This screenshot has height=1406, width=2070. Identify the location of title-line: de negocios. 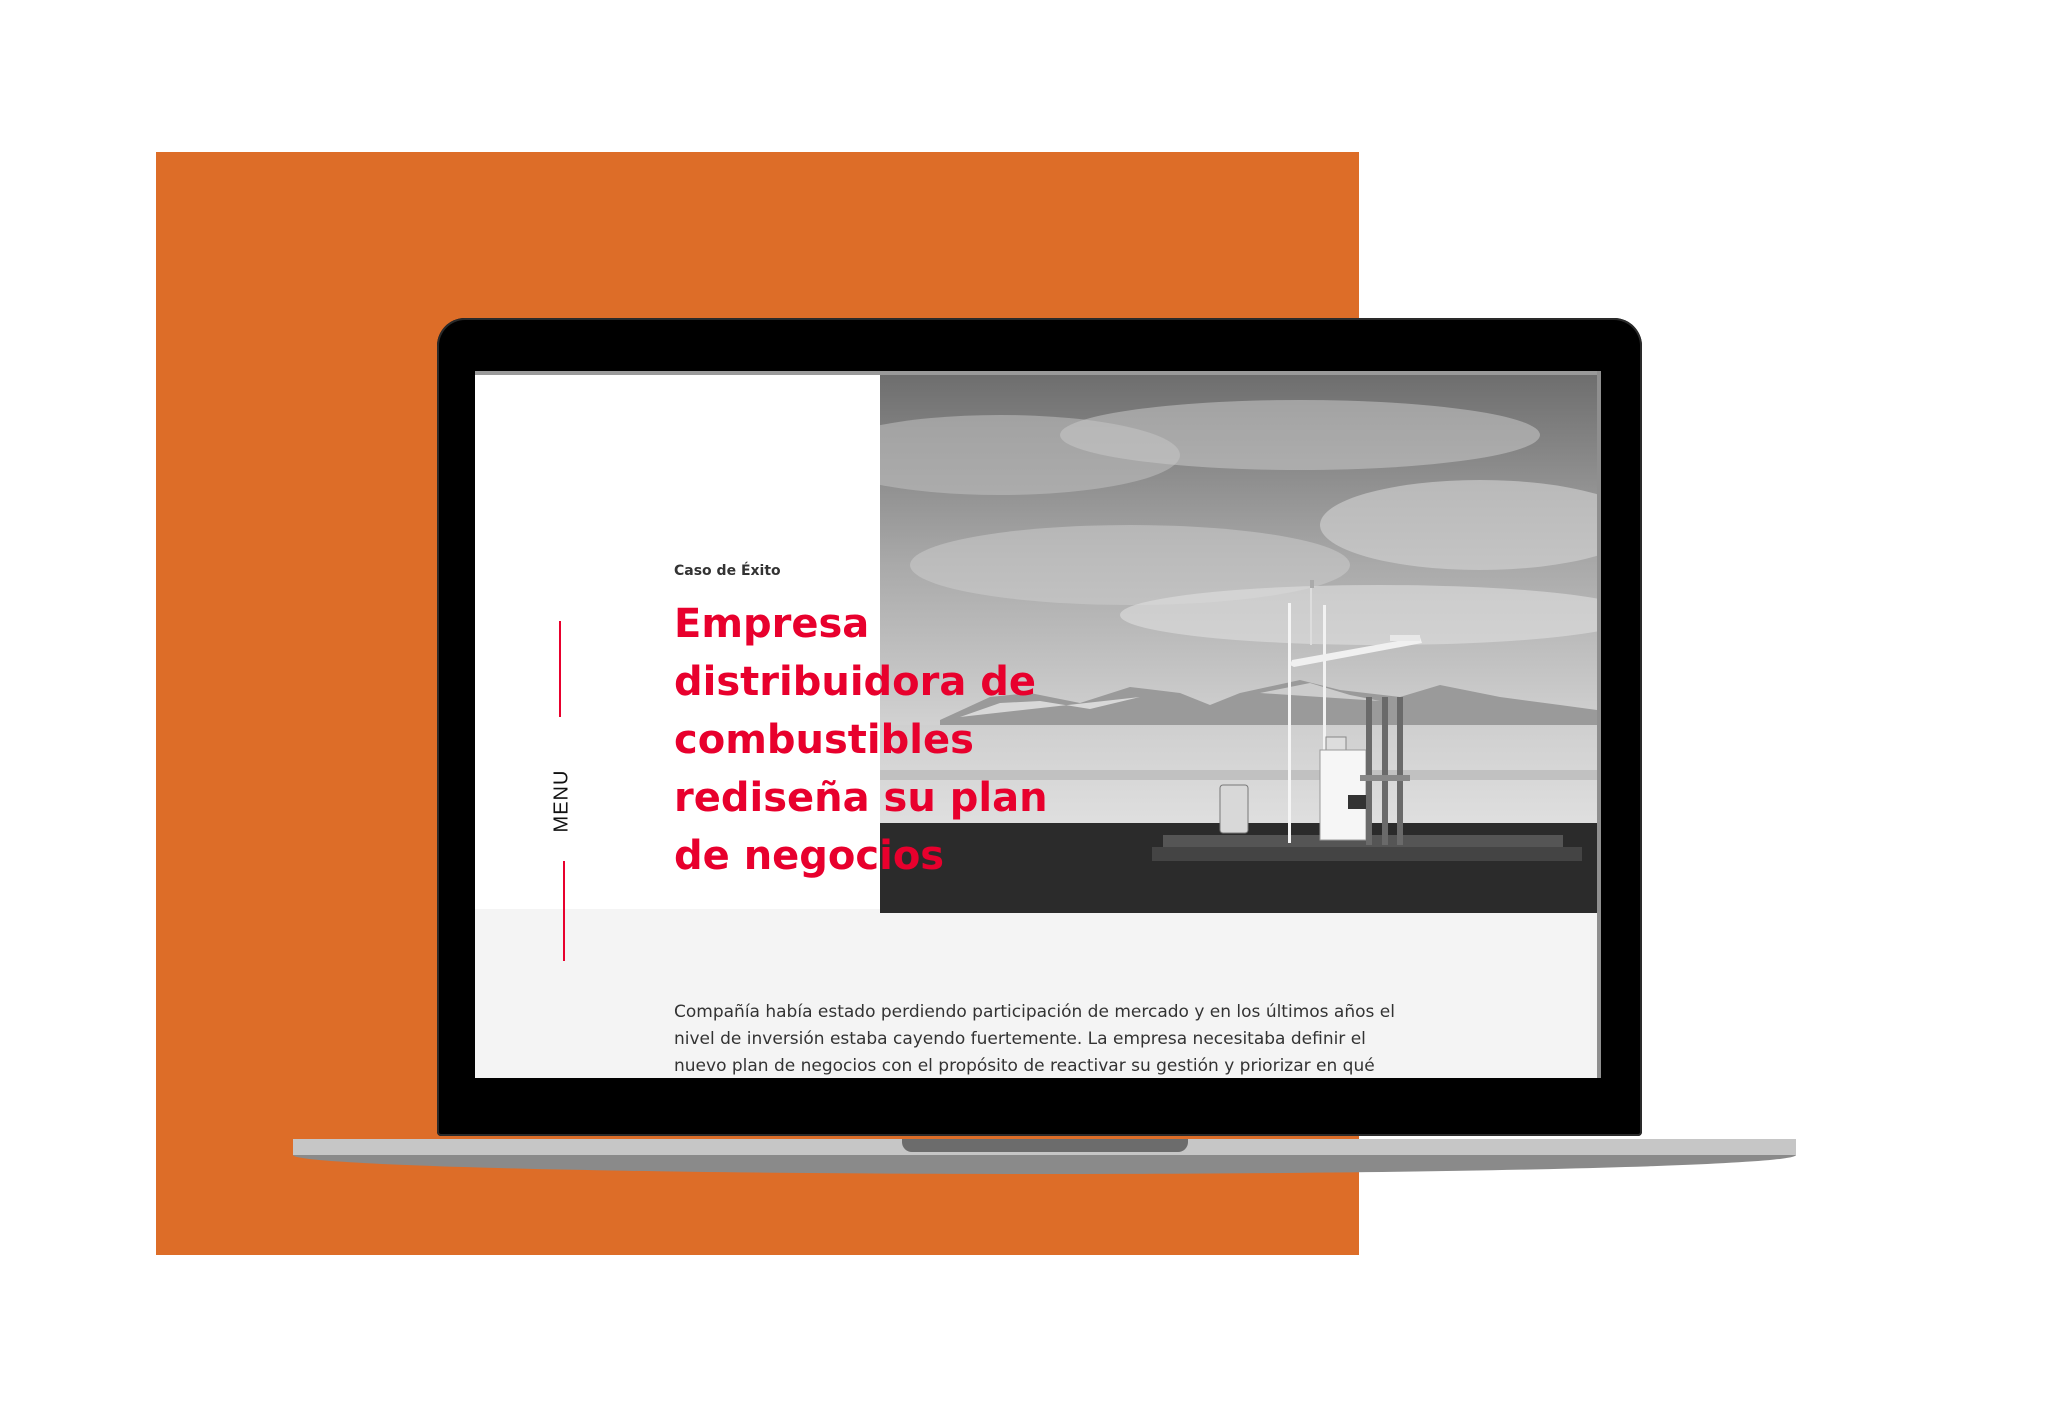
(809, 856).